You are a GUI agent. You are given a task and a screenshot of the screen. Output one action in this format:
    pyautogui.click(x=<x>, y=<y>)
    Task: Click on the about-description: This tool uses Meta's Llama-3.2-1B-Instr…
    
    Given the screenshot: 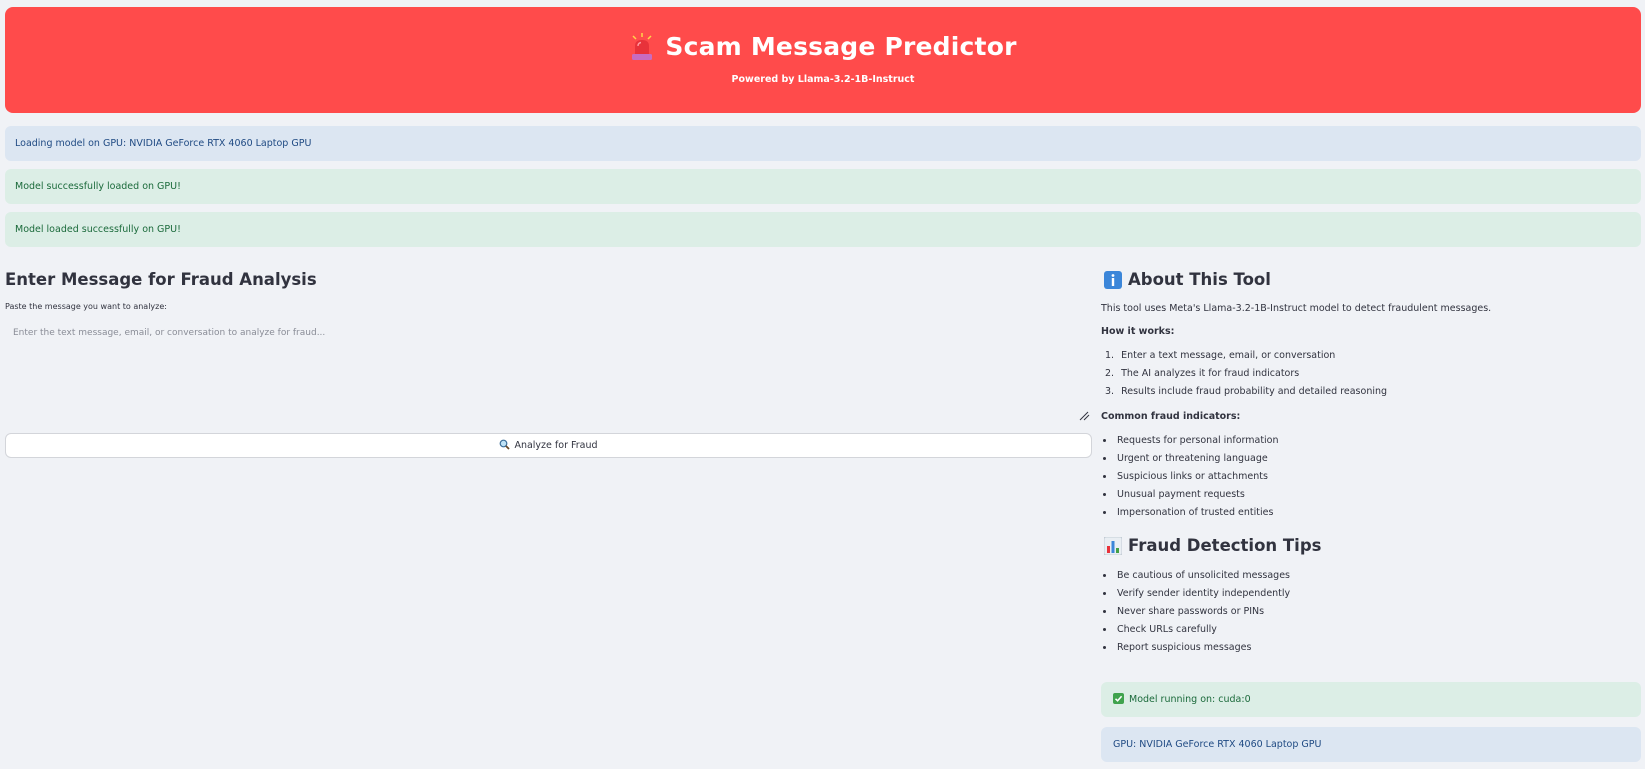 What is the action you would take?
    pyautogui.click(x=1296, y=308)
    